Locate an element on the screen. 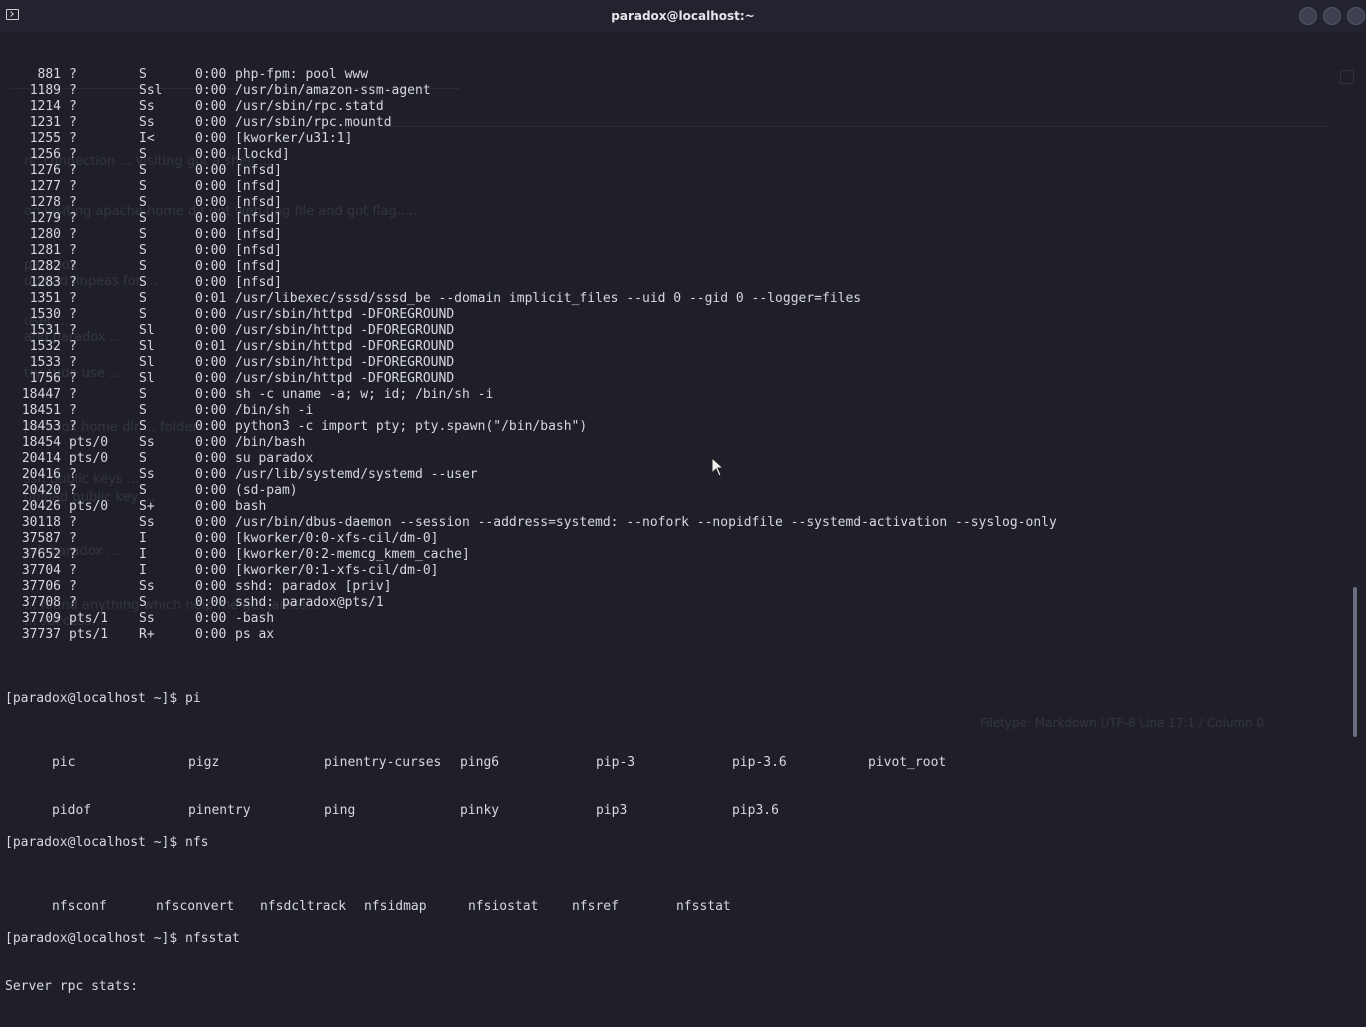 Image resolution: width=1366 pixels, height=1027 pixels. process-command: su paradox is located at coordinates (274, 458).